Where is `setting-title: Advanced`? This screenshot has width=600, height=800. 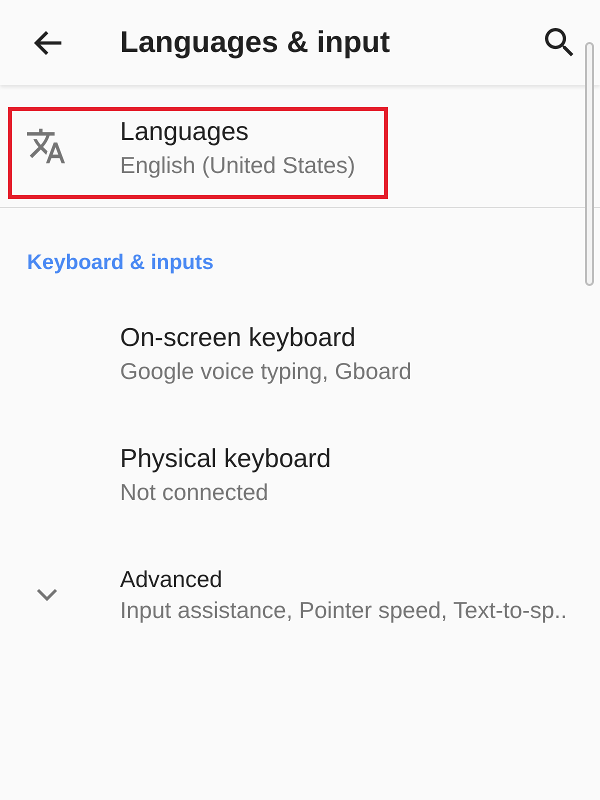 setting-title: Advanced is located at coordinates (172, 579).